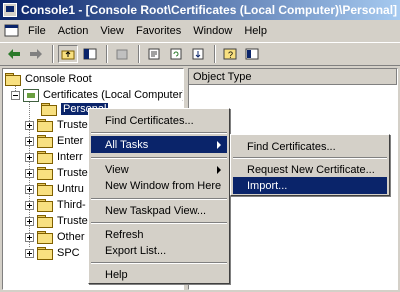 The height and width of the screenshot is (292, 400). What do you see at coordinates (15, 95) in the screenshot?
I see `collapse-icon` at bounding box center [15, 95].